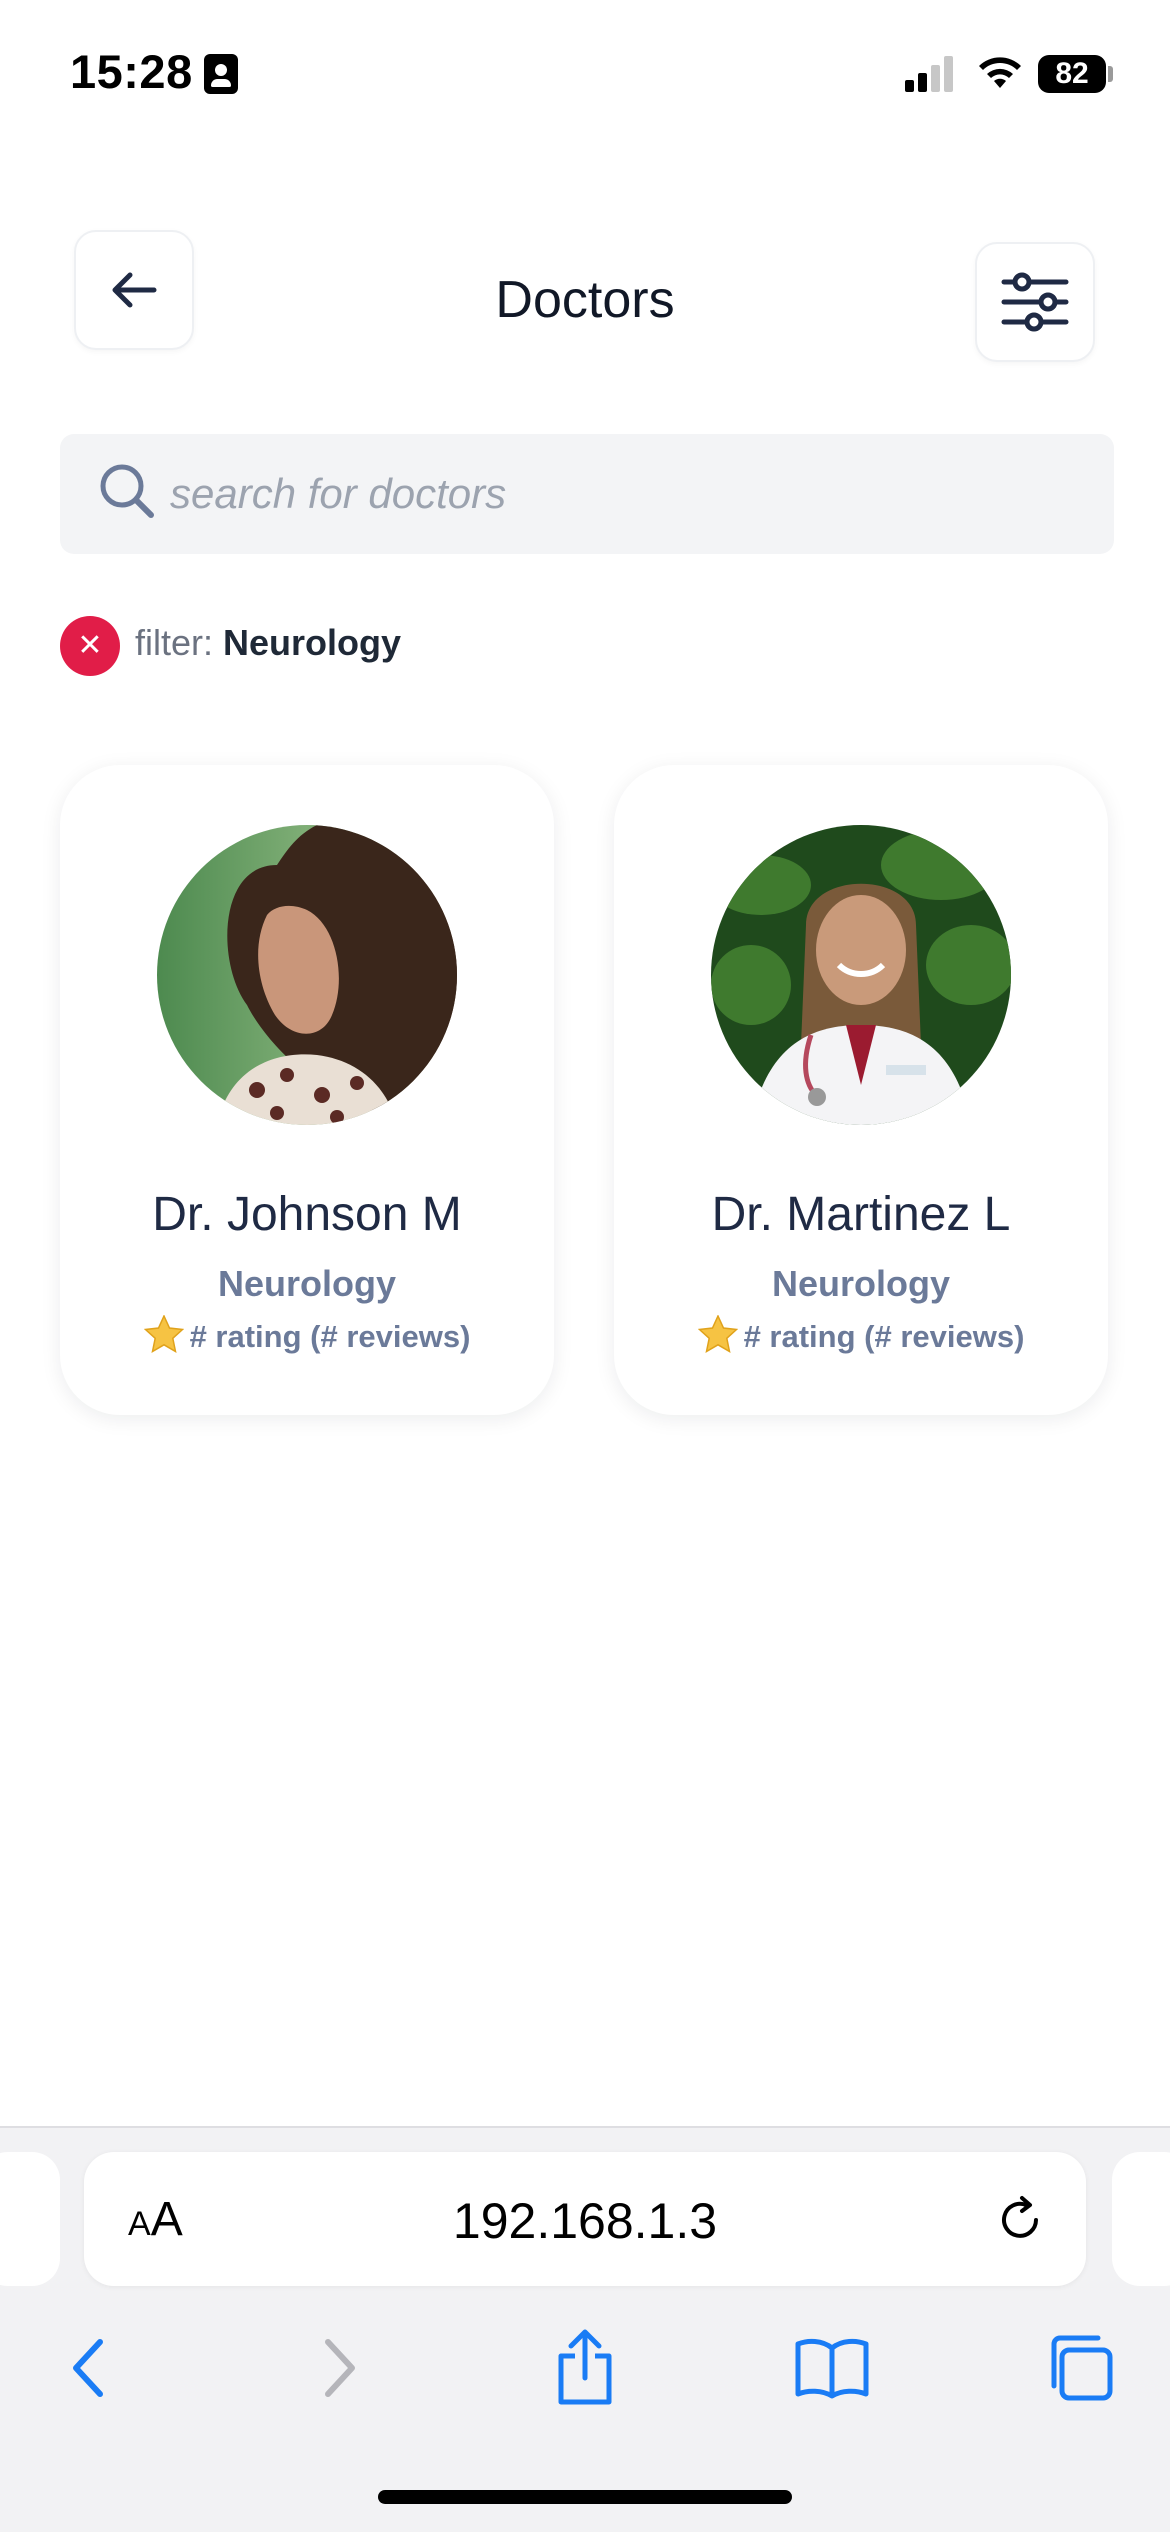 The height and width of the screenshot is (2532, 1170). Describe the element at coordinates (861, 1214) in the screenshot. I see `doctor-name: Dr. Martinez L` at that location.